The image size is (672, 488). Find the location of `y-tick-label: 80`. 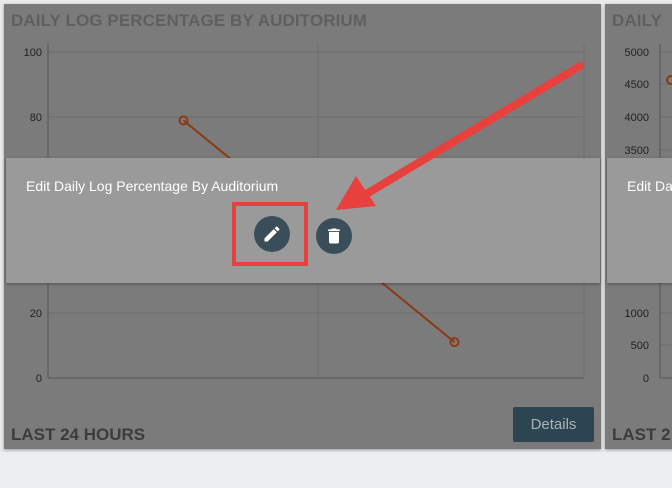

y-tick-label: 80 is located at coordinates (36, 118).